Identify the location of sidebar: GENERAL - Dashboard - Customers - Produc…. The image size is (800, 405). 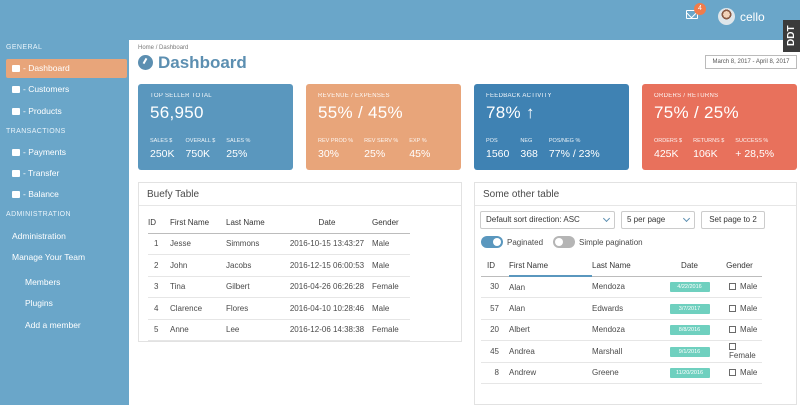
(64, 222).